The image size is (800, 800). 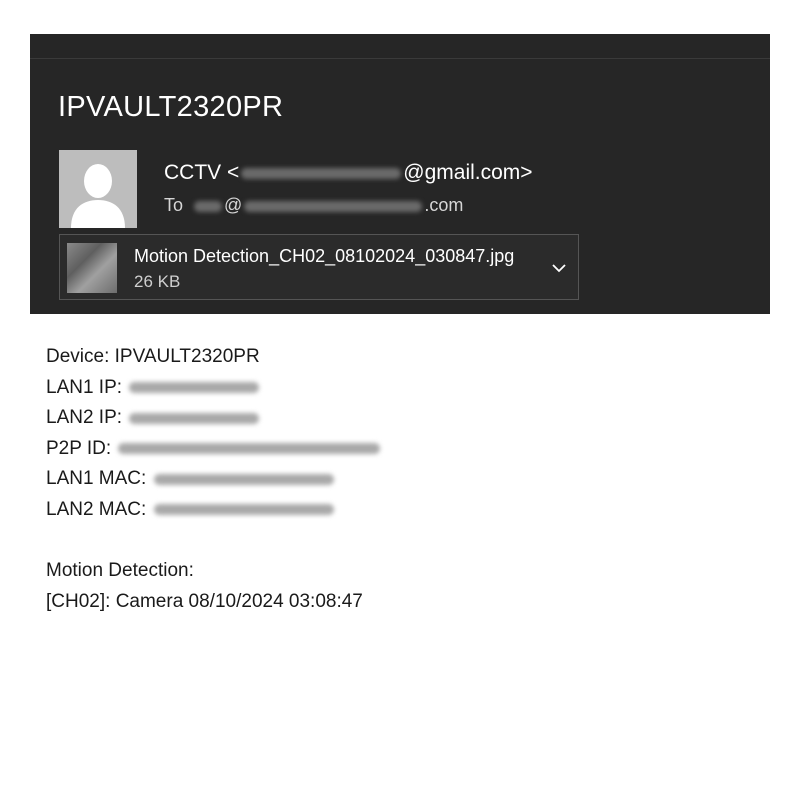 What do you see at coordinates (233, 205) in the screenshot?
I see `recipient-at: @` at bounding box center [233, 205].